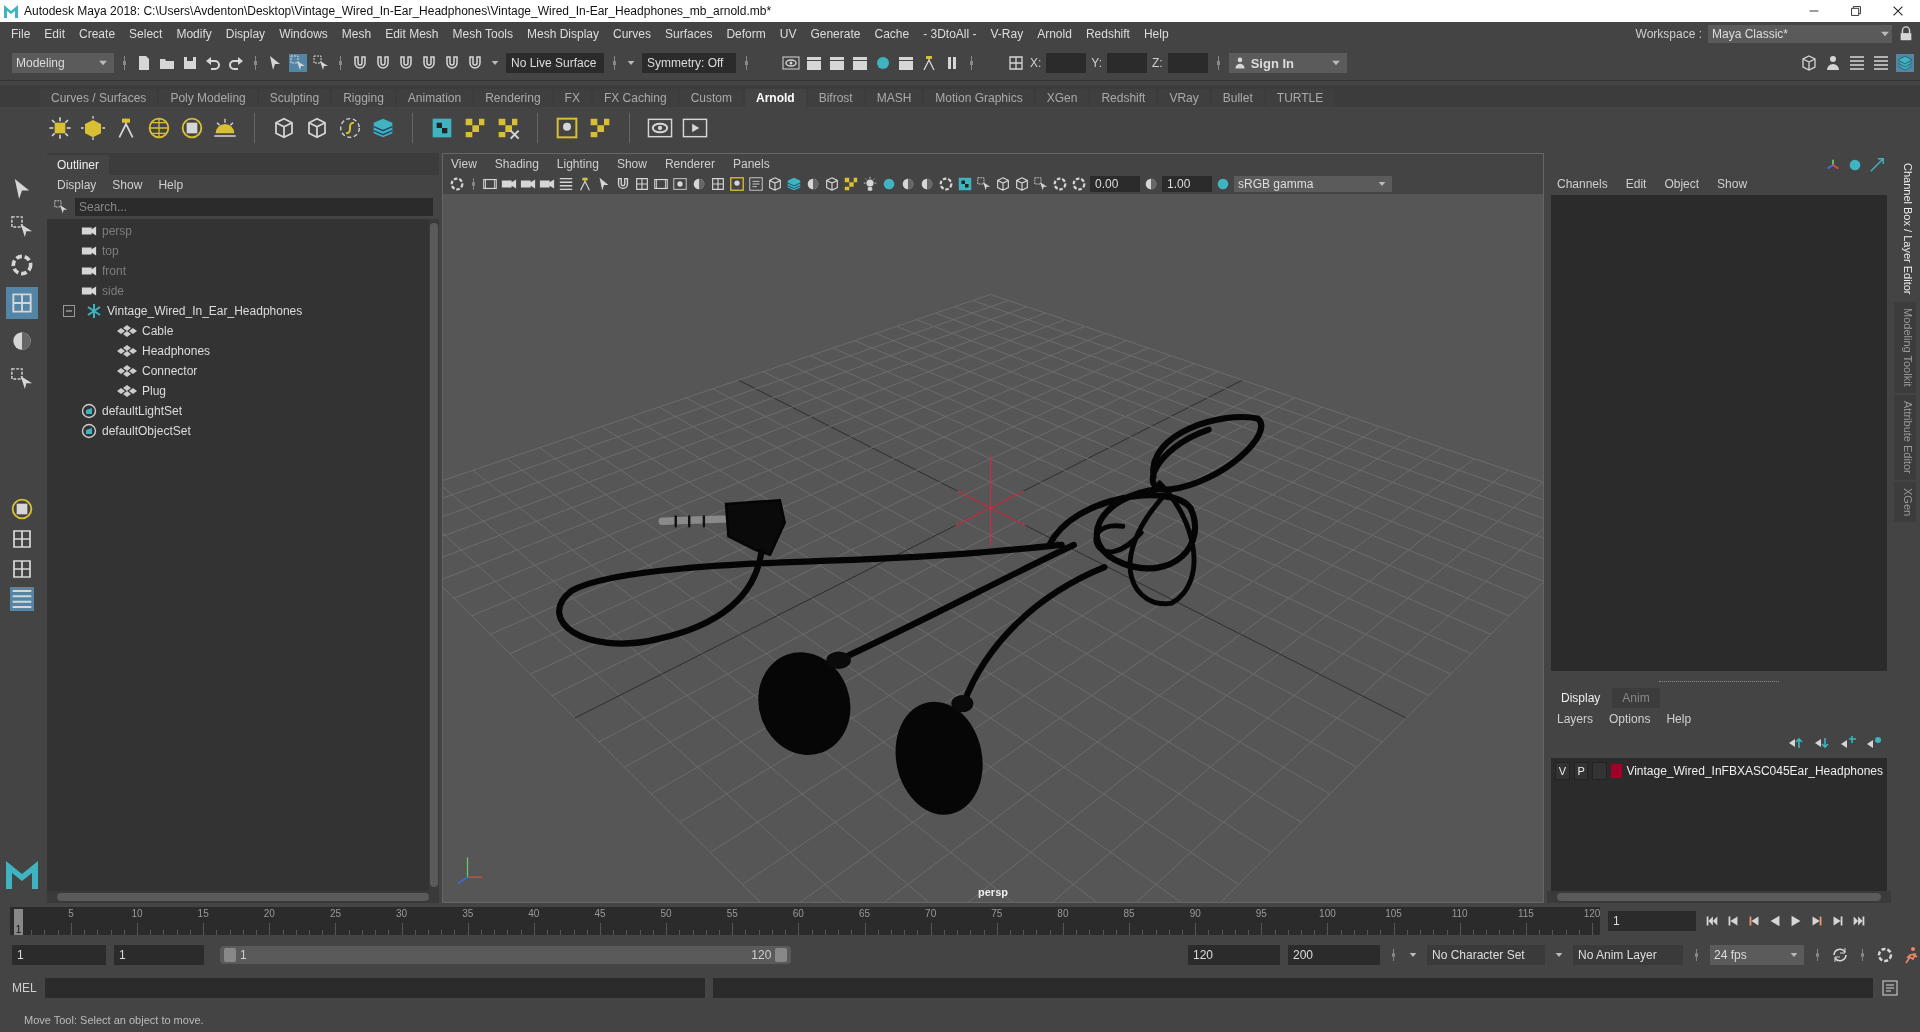  I want to click on sign-in-dropdown: Sign In, so click(1287, 63).